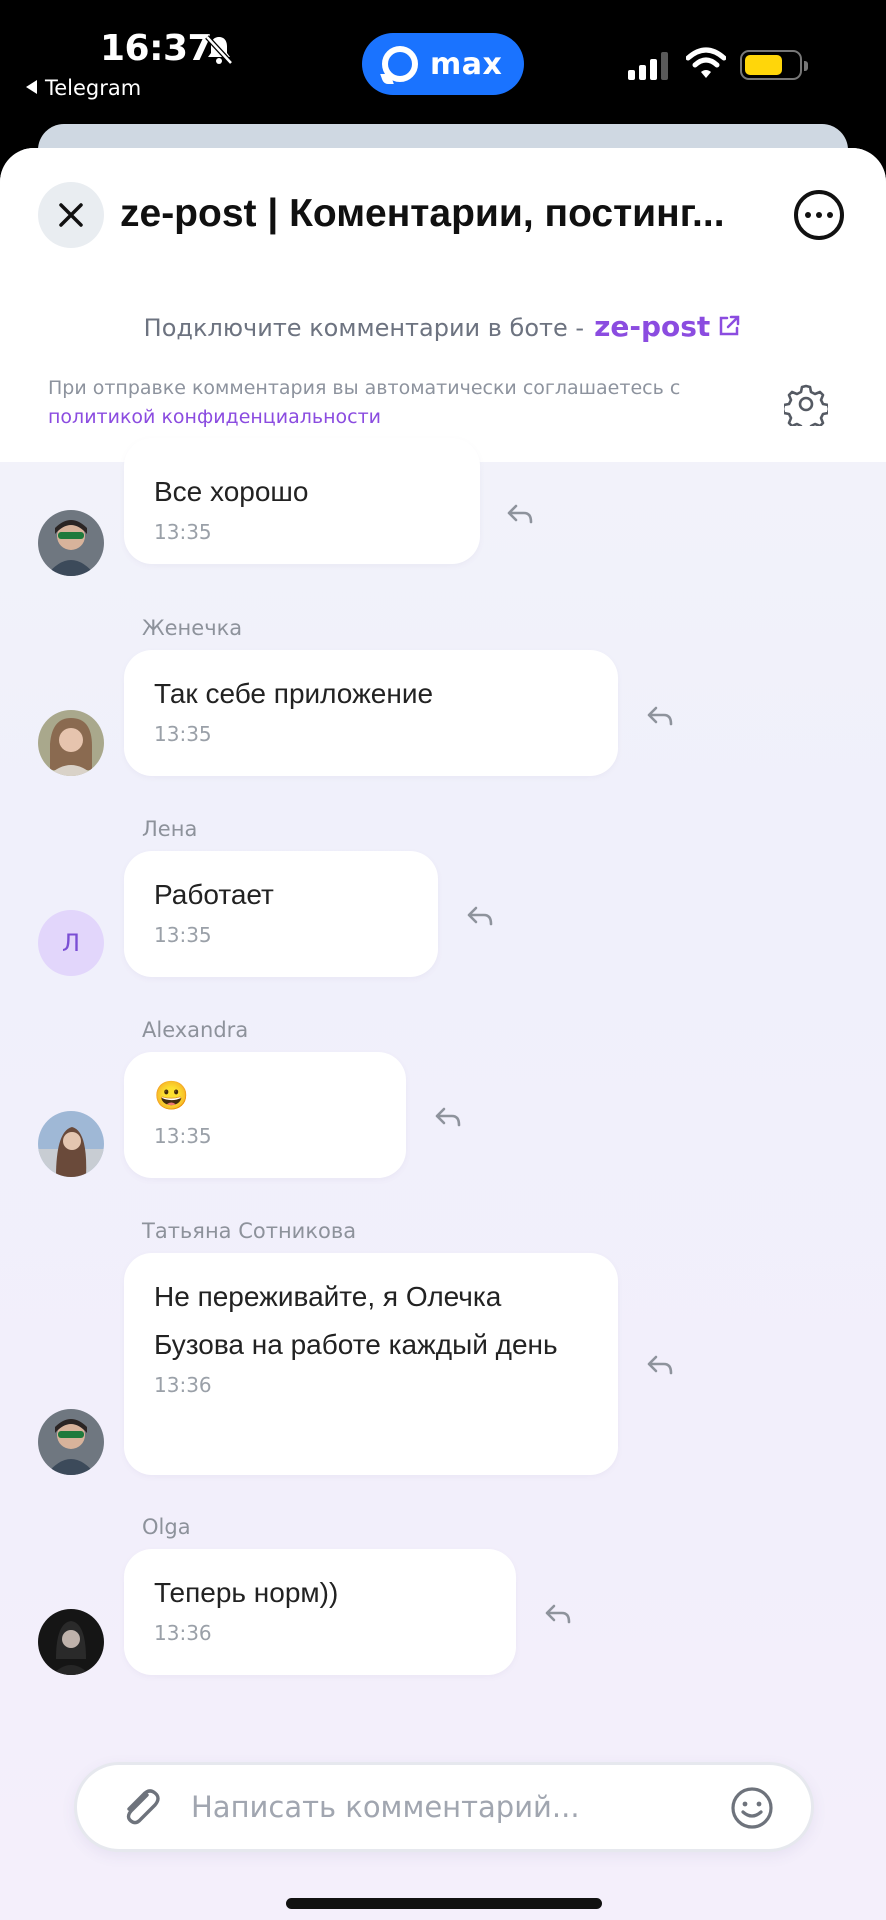 This screenshot has height=1920, width=886. What do you see at coordinates (441, 1807) in the screenshot?
I see `comment-input` at bounding box center [441, 1807].